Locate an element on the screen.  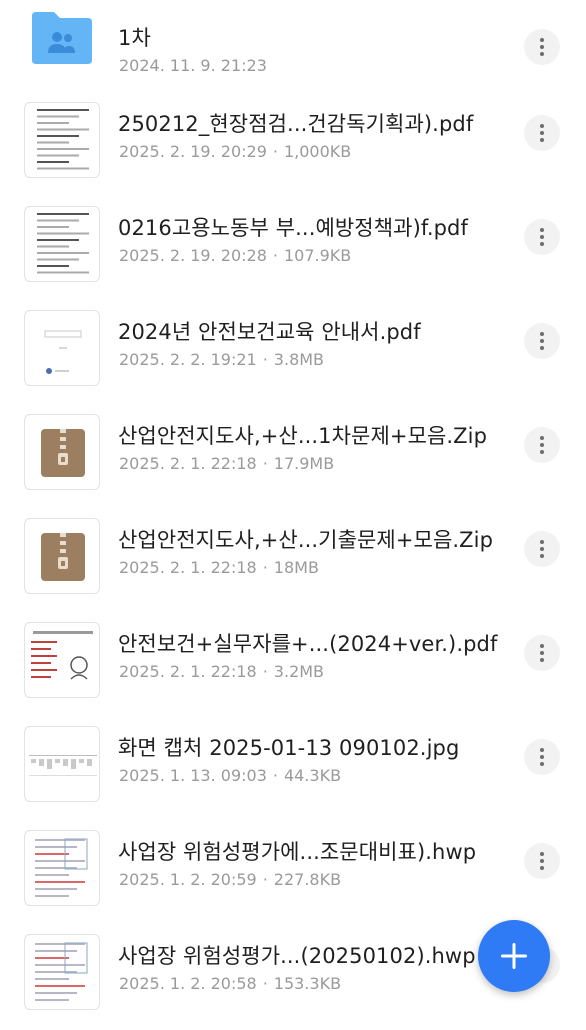
folder-row: 1차 2024. 11. 9. 21:23 is located at coordinates (293, 47).